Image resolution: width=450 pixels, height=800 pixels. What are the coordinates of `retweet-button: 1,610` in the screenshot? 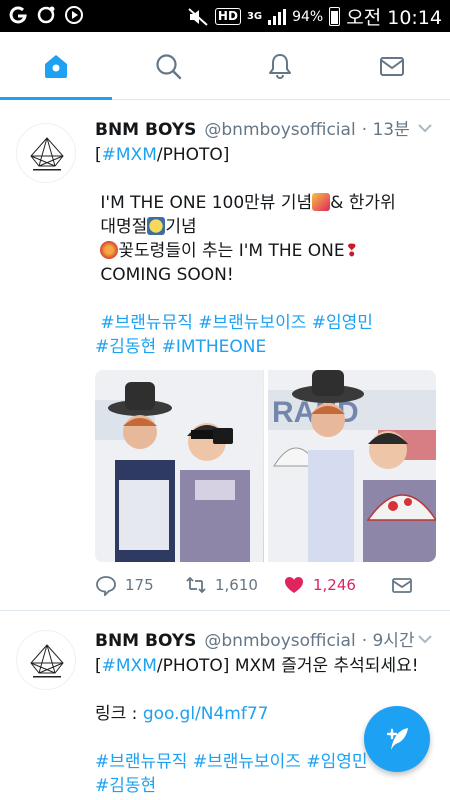 It's located at (234, 585).